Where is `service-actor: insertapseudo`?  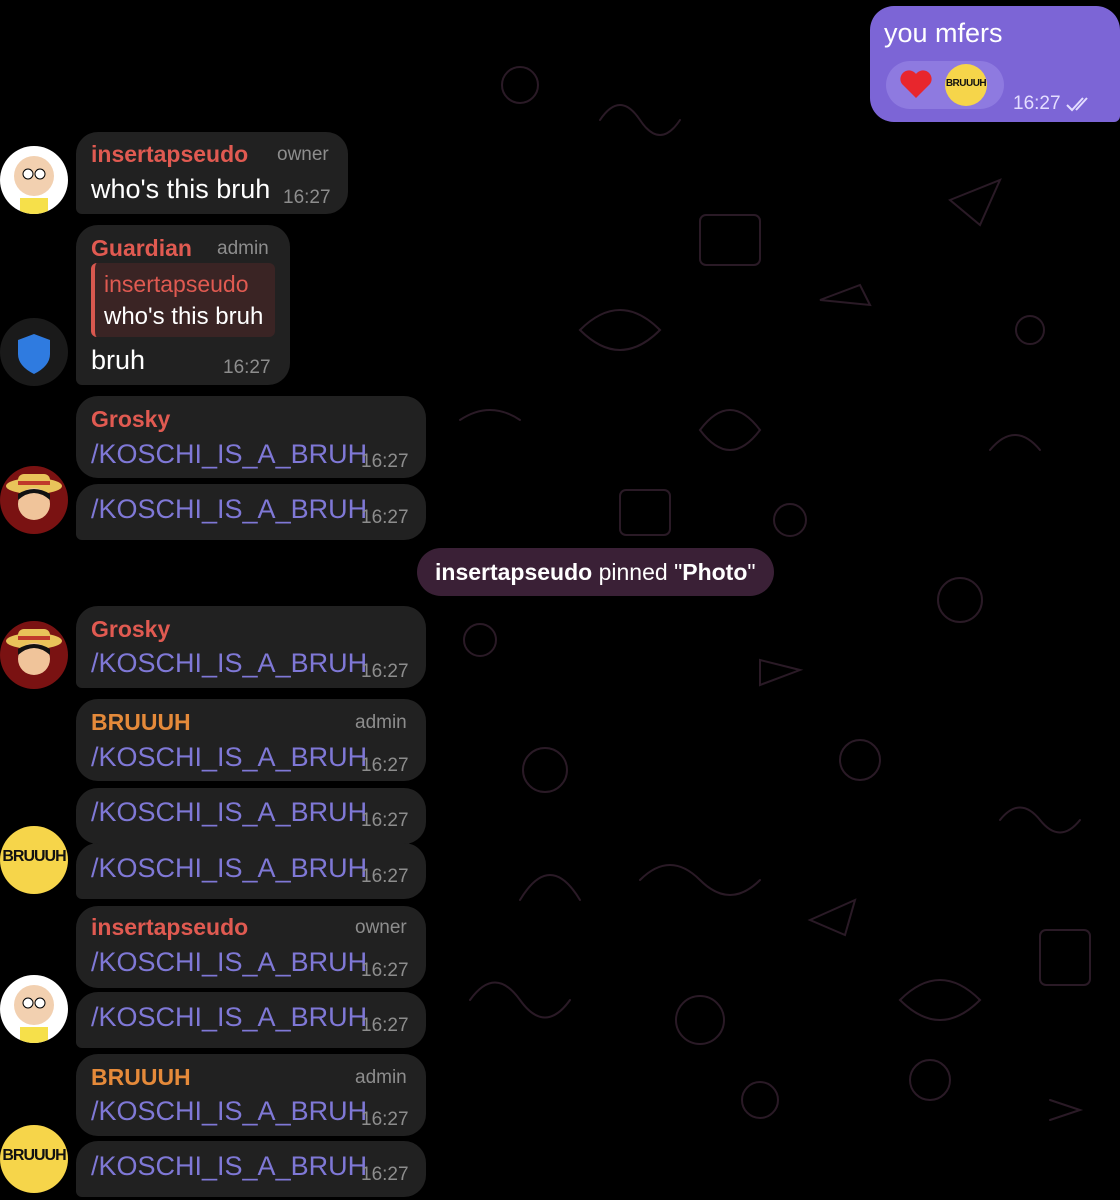 service-actor: insertapseudo is located at coordinates (514, 572).